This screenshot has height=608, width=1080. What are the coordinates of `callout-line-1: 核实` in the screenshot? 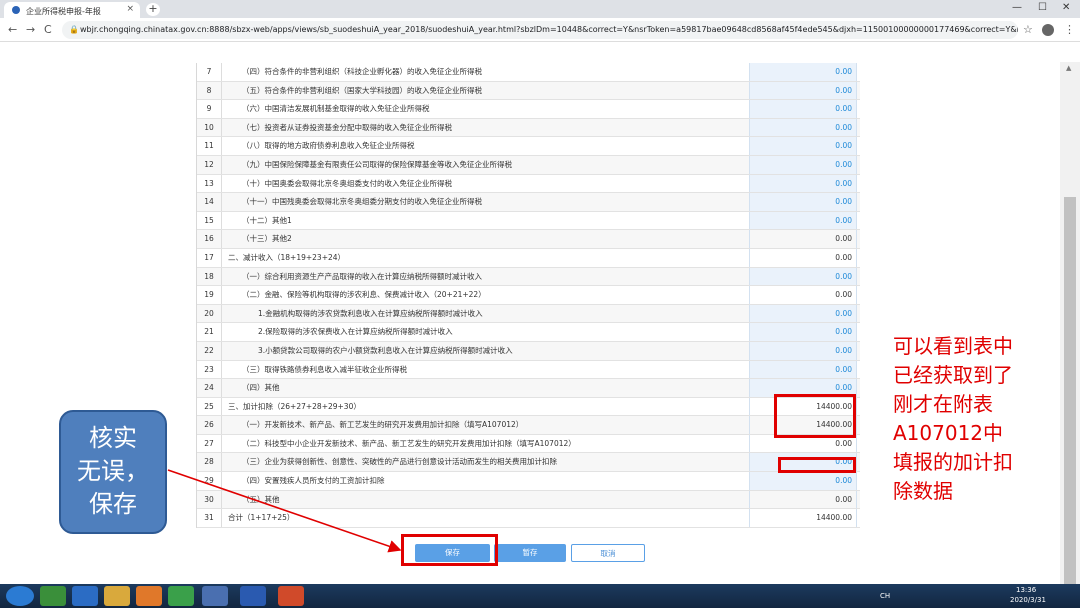 It's located at (113, 438).